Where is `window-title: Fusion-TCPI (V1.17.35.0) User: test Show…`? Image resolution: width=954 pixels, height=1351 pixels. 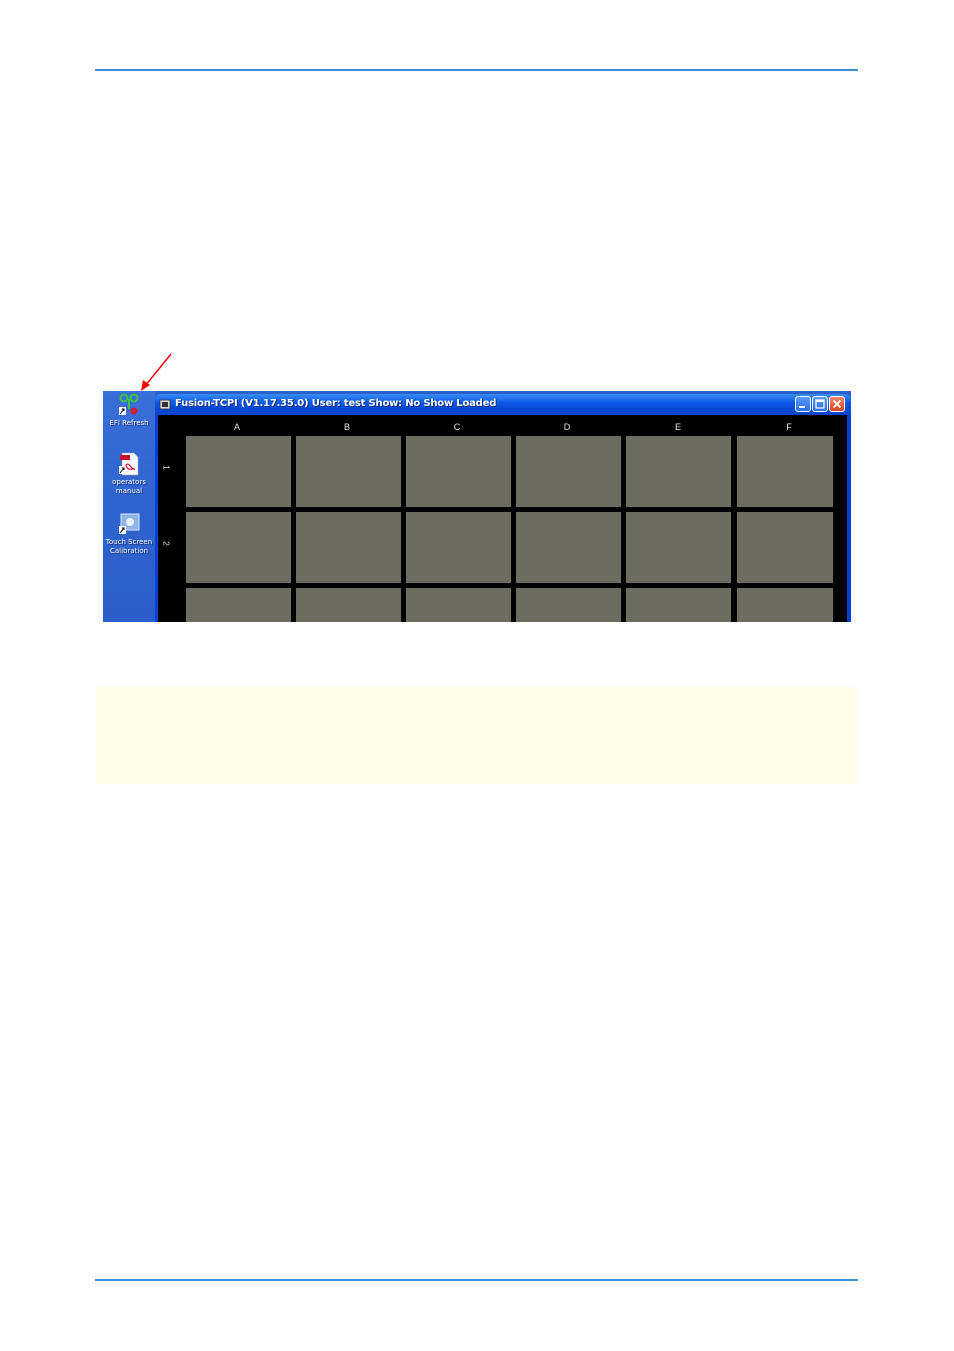 window-title: Fusion-TCPI (V1.17.35.0) User: test Show… is located at coordinates (336, 403).